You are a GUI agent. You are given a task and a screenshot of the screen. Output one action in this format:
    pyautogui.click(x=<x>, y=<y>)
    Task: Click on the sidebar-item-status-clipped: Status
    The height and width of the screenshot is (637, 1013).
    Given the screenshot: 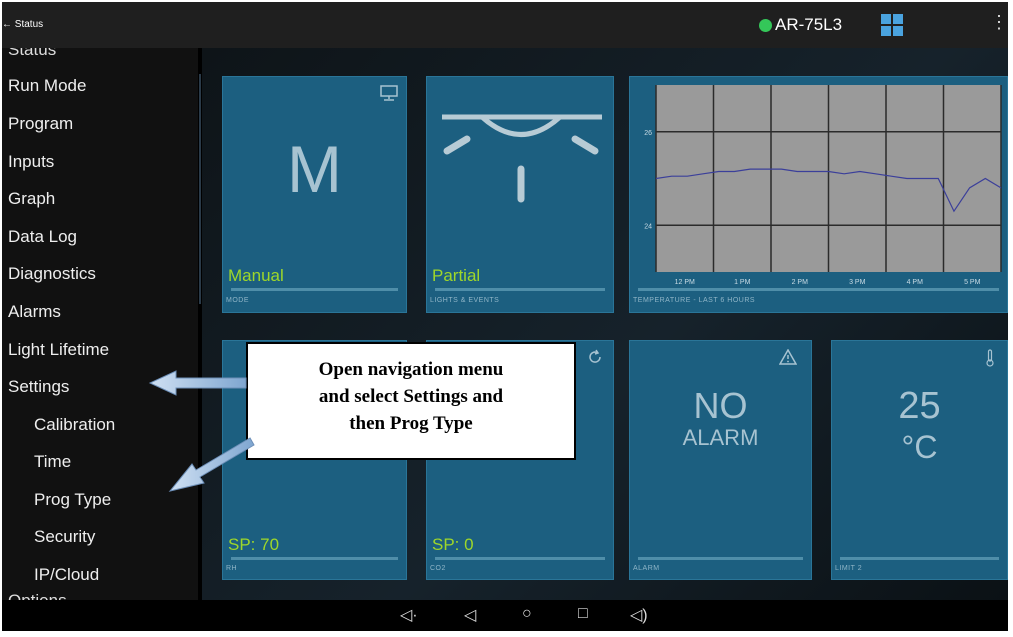 What is the action you would take?
    pyautogui.click(x=32, y=54)
    